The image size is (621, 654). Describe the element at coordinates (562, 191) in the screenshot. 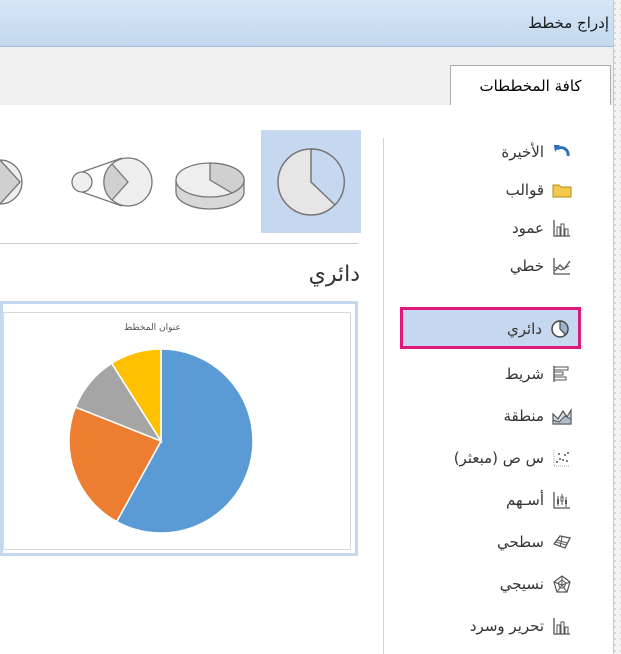

I see `folder-icon` at that location.